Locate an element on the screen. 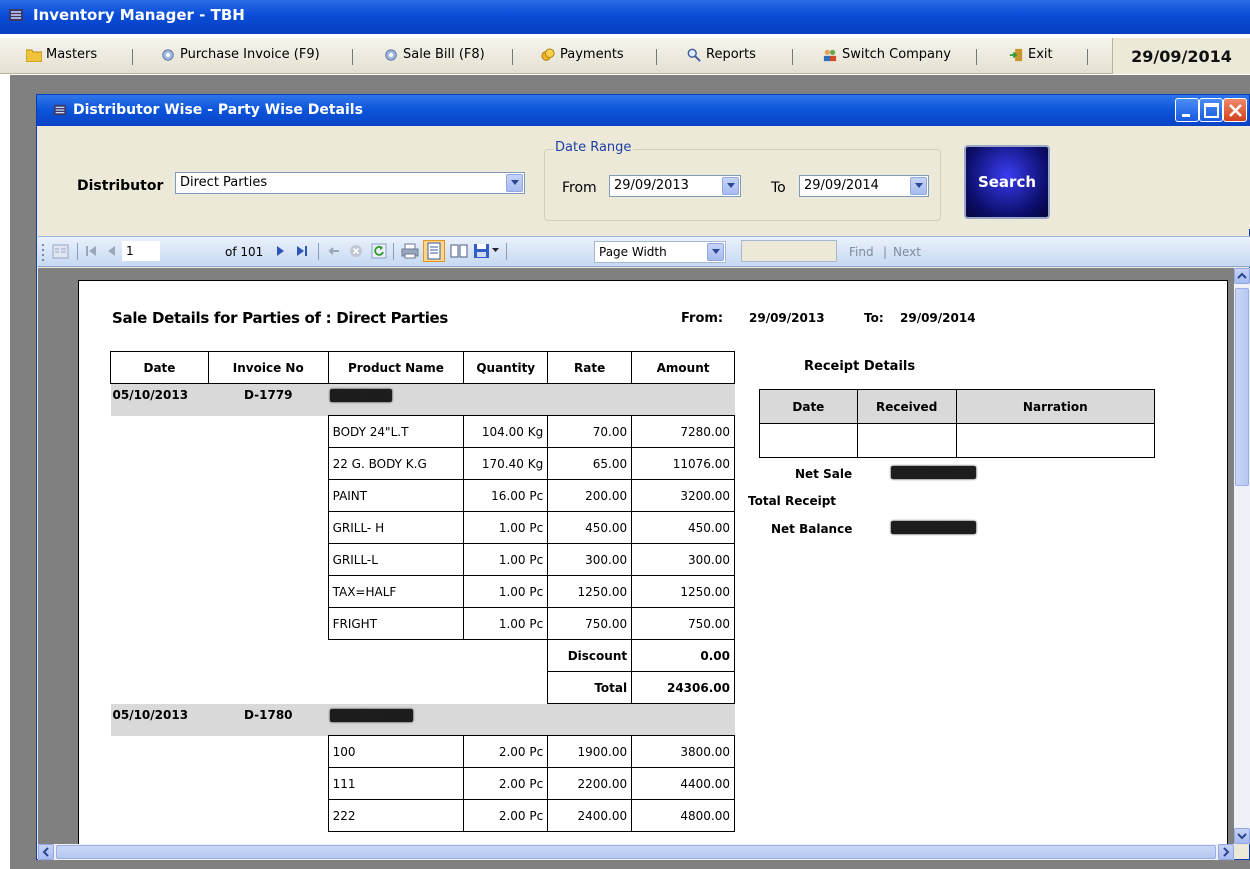  stop-icon is located at coordinates (356, 251).